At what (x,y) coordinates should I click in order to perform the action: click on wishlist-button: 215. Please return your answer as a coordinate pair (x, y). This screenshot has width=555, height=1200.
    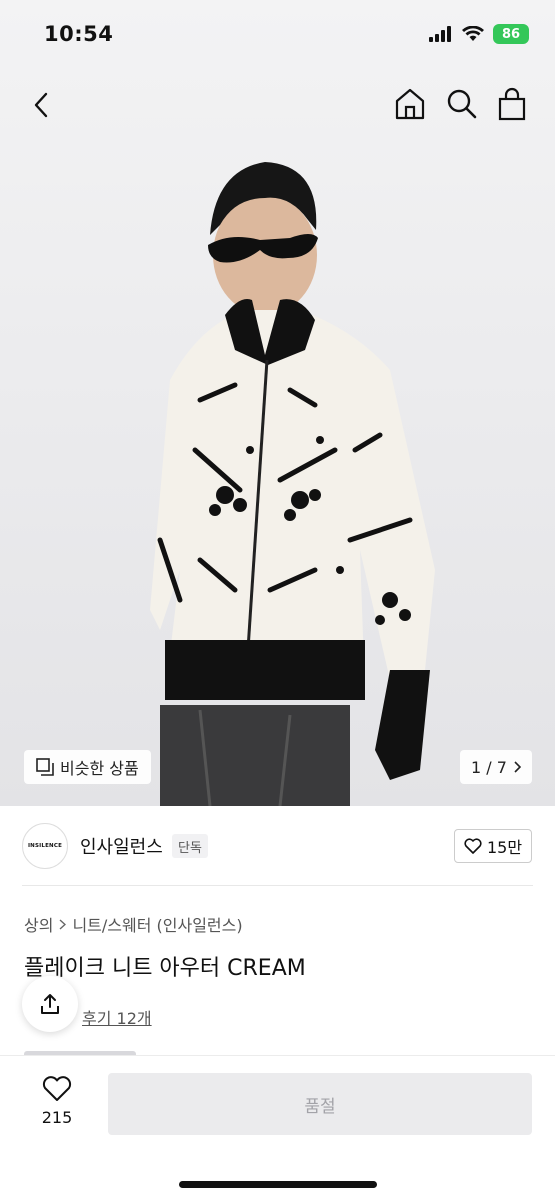
    Looking at the image, I should click on (57, 1101).